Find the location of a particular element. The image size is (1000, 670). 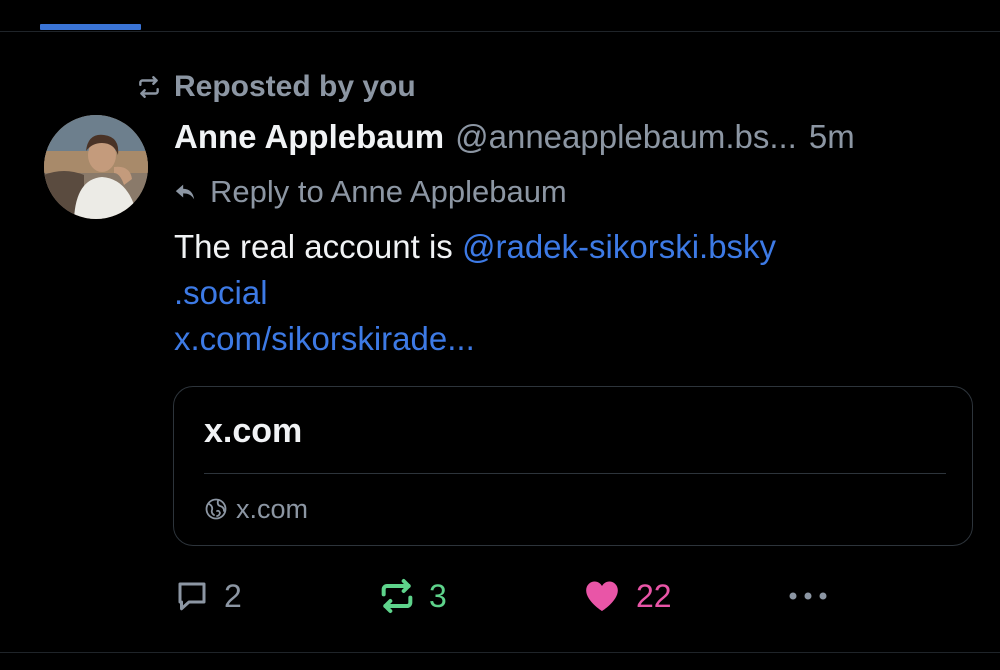

repost-count: 3 is located at coordinates (438, 595).